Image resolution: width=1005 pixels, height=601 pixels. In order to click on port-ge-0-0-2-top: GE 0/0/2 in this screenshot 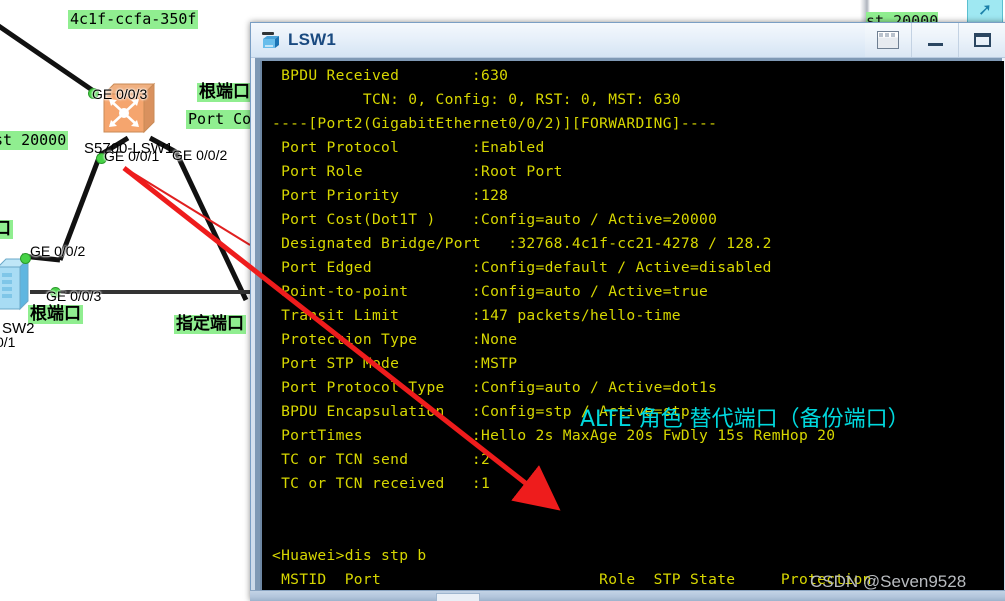, I will do `click(200, 155)`.